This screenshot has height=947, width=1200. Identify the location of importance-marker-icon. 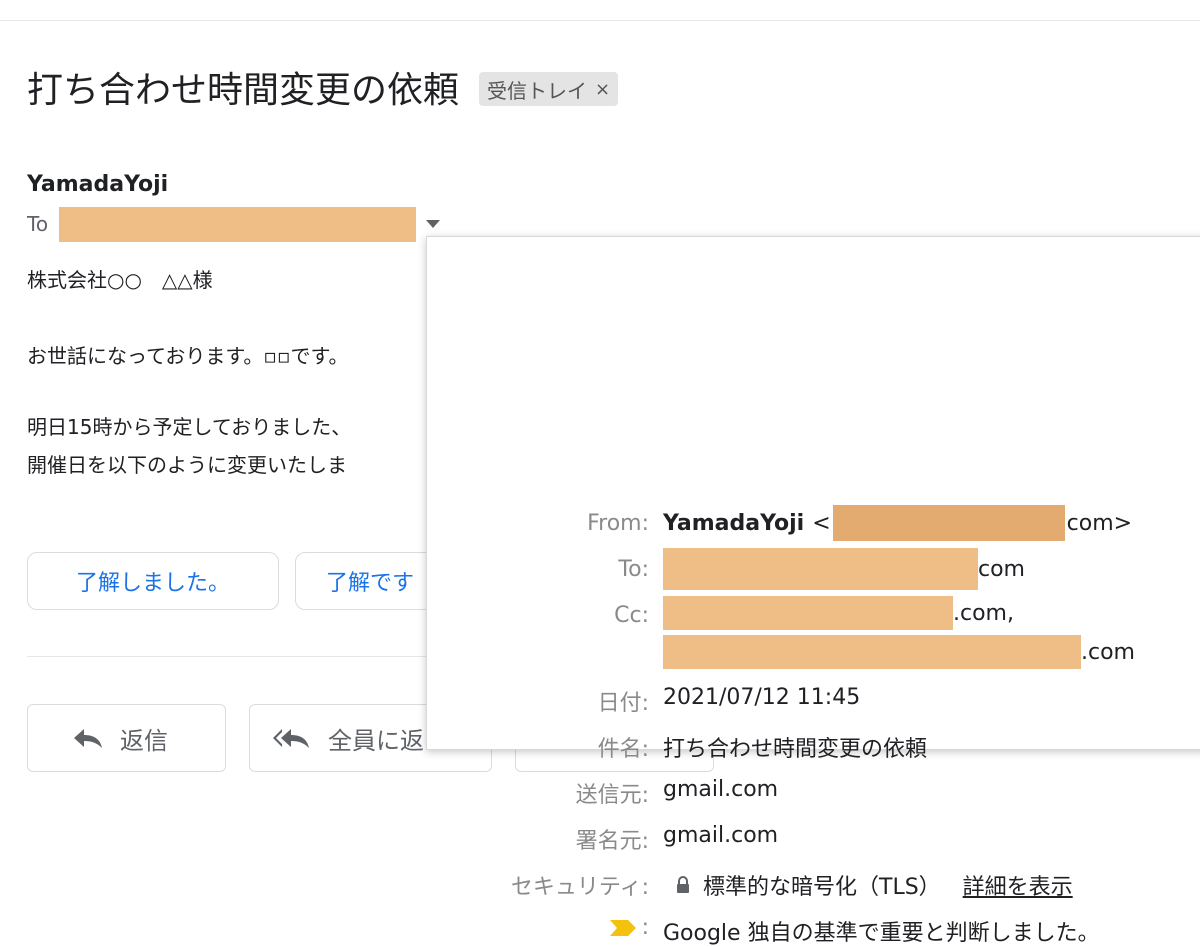
(622, 927).